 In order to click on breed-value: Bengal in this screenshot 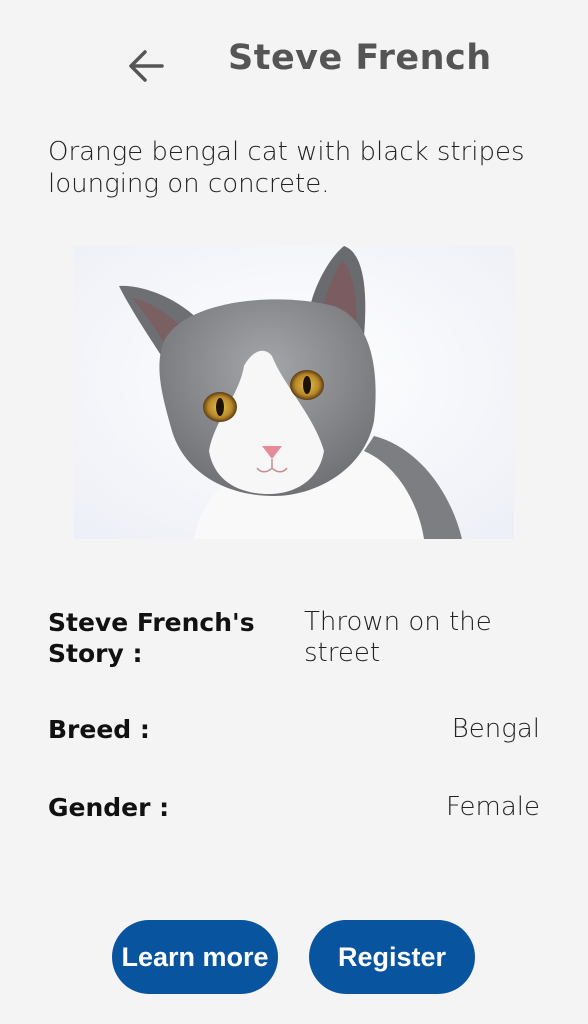, I will do `click(495, 729)`.